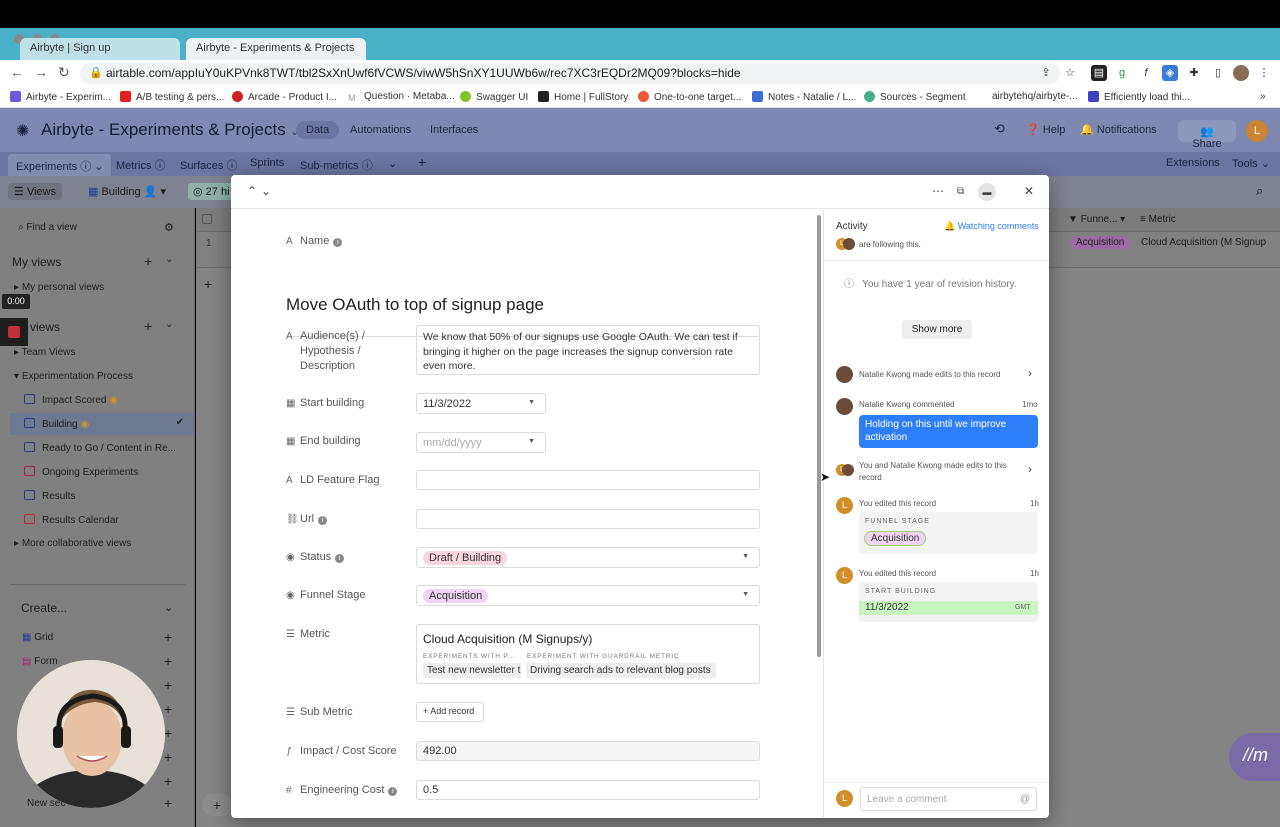 This screenshot has height=827, width=1280. I want to click on extension-icon: ɡ, so click(1122, 73).